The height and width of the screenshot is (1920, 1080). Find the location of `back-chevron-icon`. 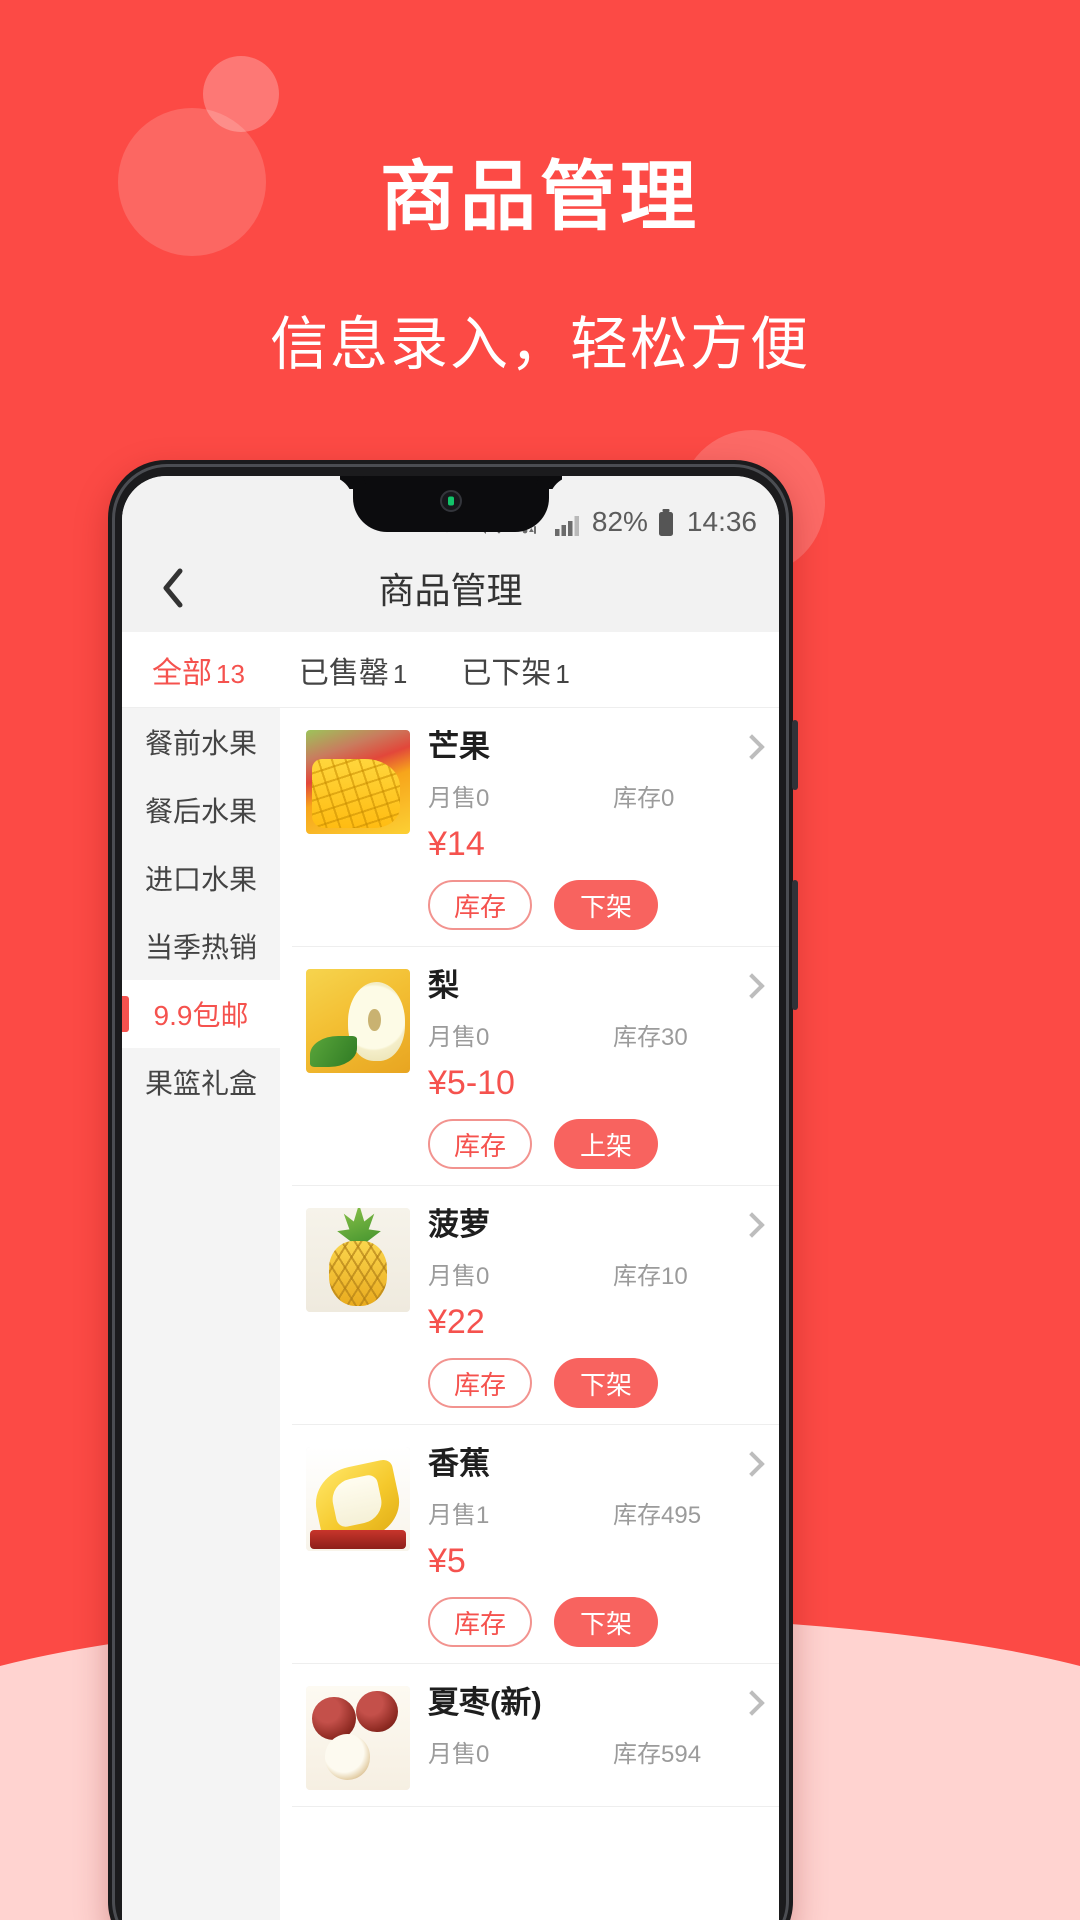

back-chevron-icon is located at coordinates (173, 588).